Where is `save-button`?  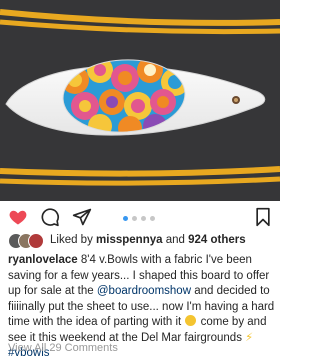 save-button is located at coordinates (263, 217).